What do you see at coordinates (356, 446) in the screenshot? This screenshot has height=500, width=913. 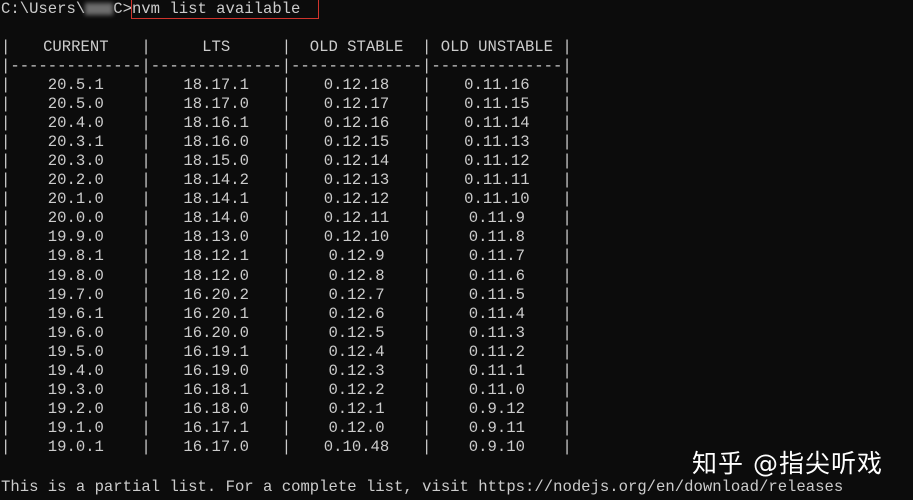 I see `version-cell: 0.10.48` at bounding box center [356, 446].